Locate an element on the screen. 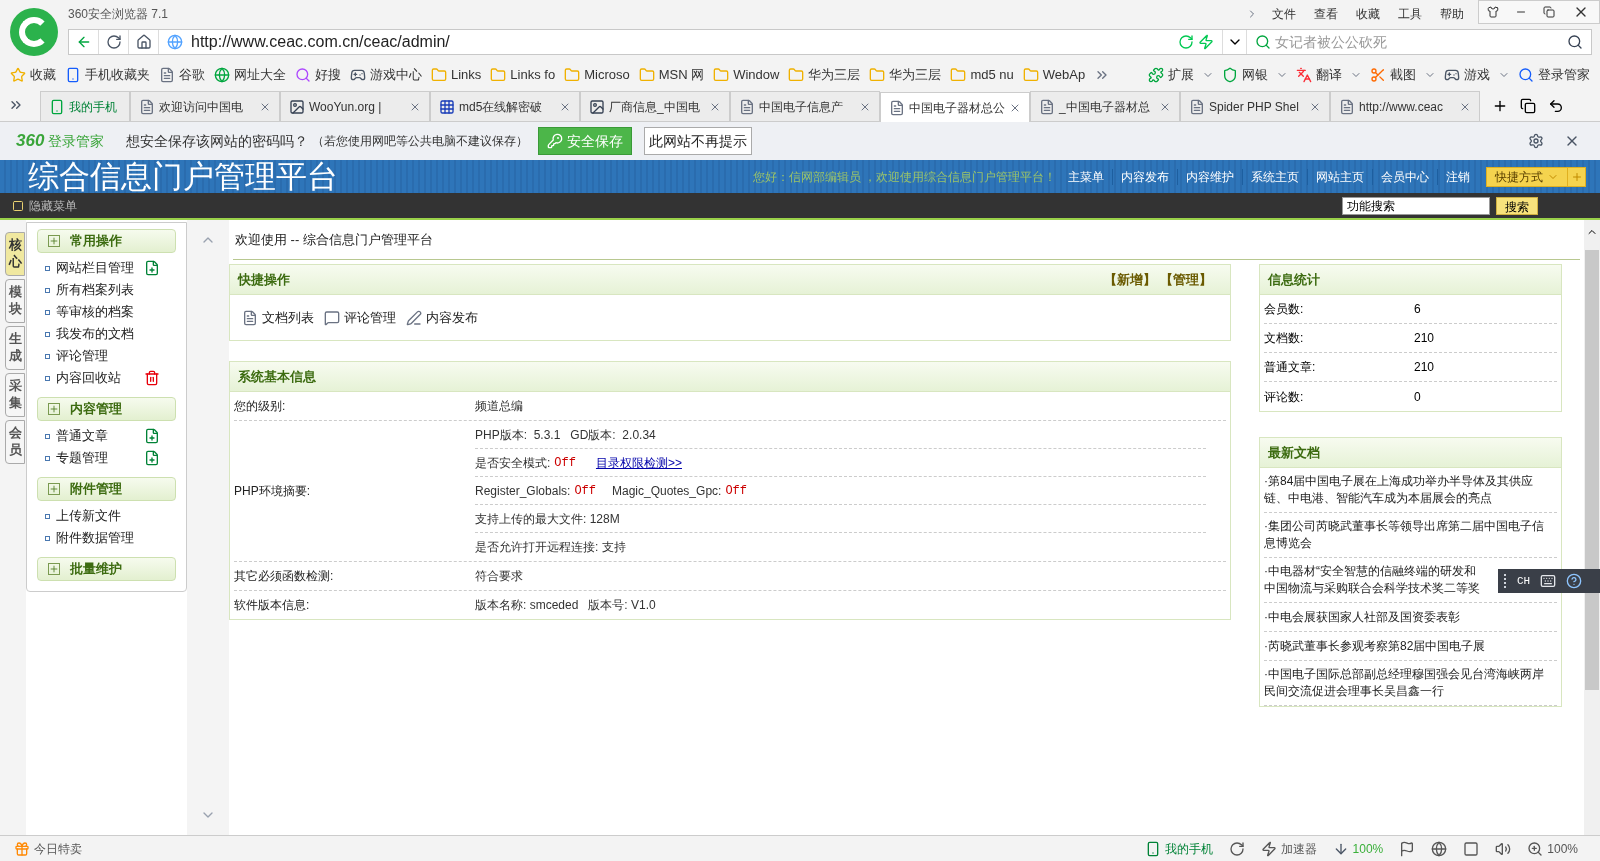  menu-link: 专题管理 is located at coordinates (99, 458).